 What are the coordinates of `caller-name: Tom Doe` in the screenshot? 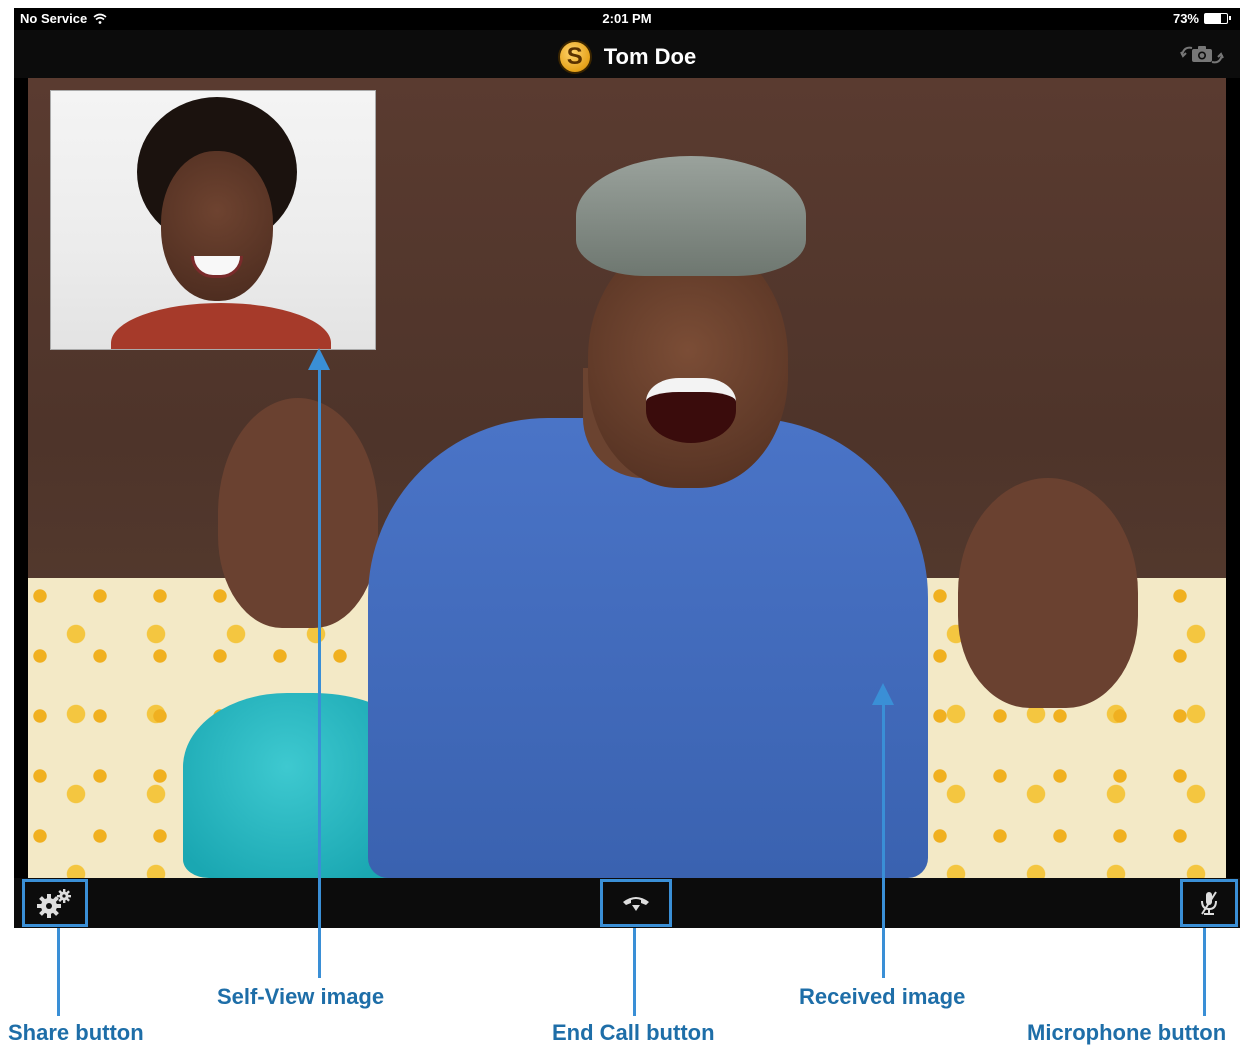 It's located at (650, 56).